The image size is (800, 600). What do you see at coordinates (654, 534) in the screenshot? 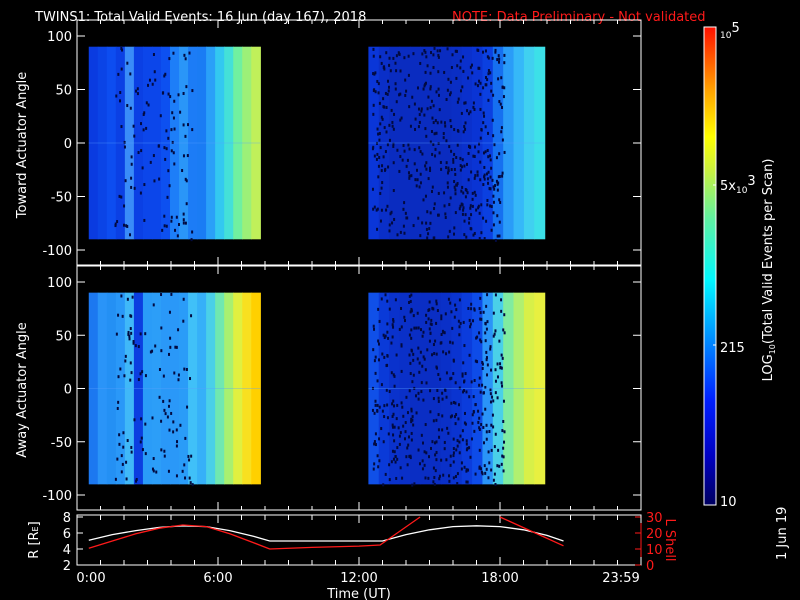
I see `lshell-tick-label: 20` at bounding box center [654, 534].